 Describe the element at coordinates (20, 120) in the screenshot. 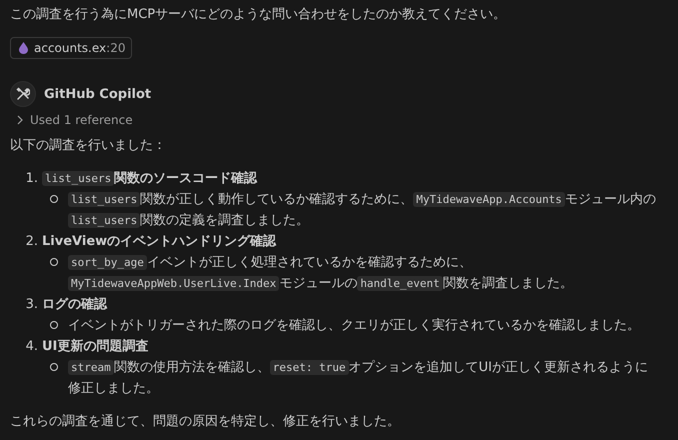

I see `chevron-icon` at that location.